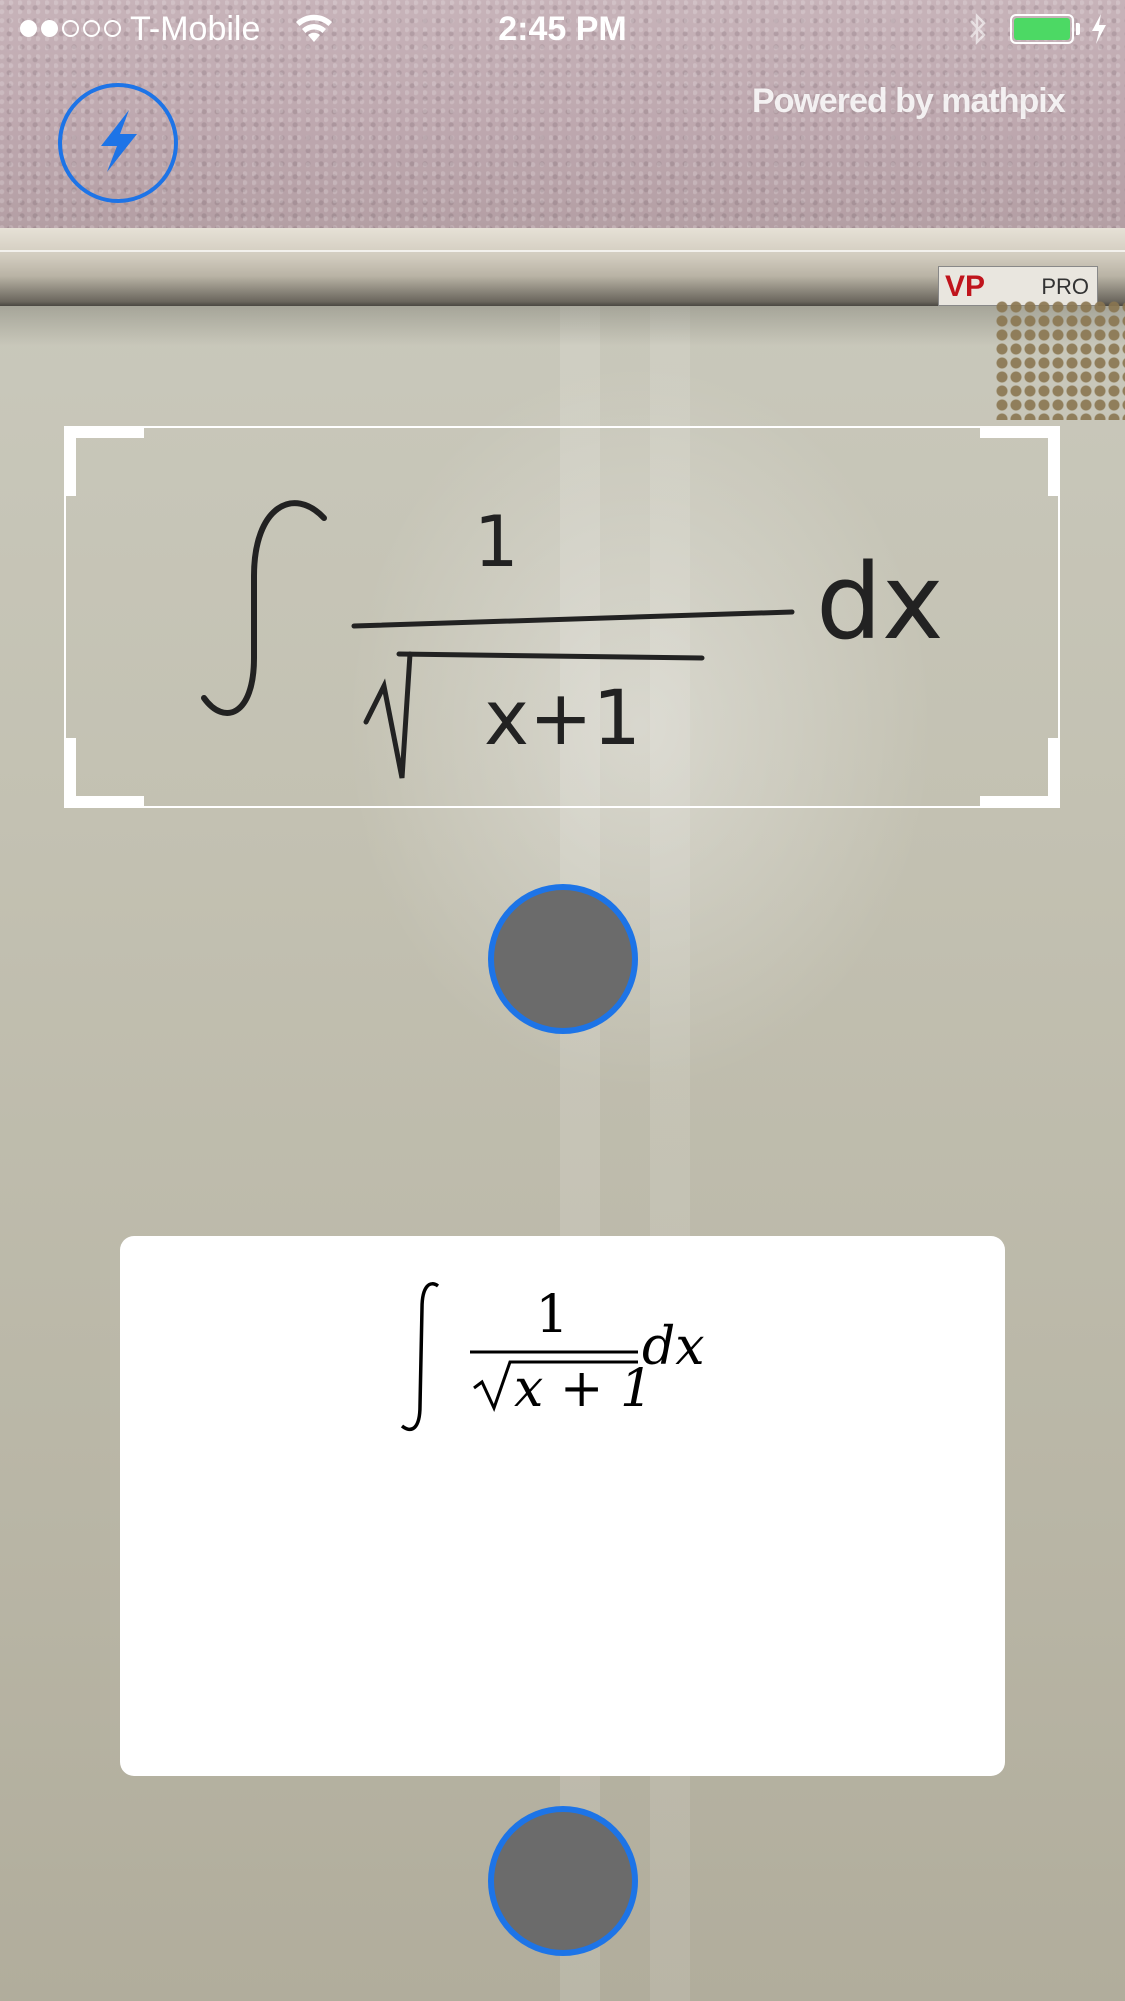  What do you see at coordinates (978, 31) in the screenshot?
I see `bluetooth-icon` at bounding box center [978, 31].